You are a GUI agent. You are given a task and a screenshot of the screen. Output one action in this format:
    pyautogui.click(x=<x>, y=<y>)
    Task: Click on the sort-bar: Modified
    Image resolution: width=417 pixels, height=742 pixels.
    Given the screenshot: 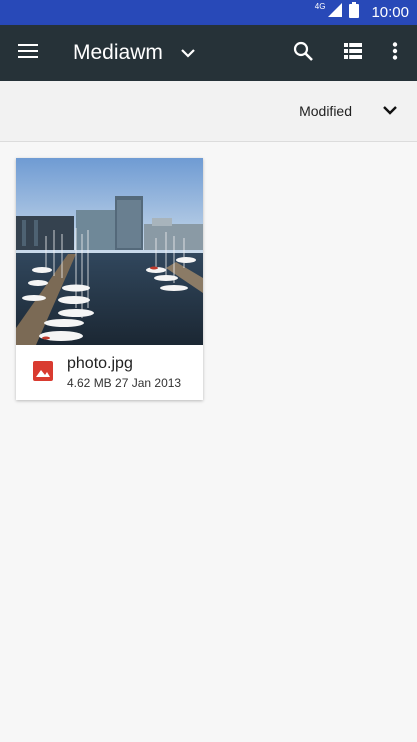 What is the action you would take?
    pyautogui.click(x=208, y=111)
    